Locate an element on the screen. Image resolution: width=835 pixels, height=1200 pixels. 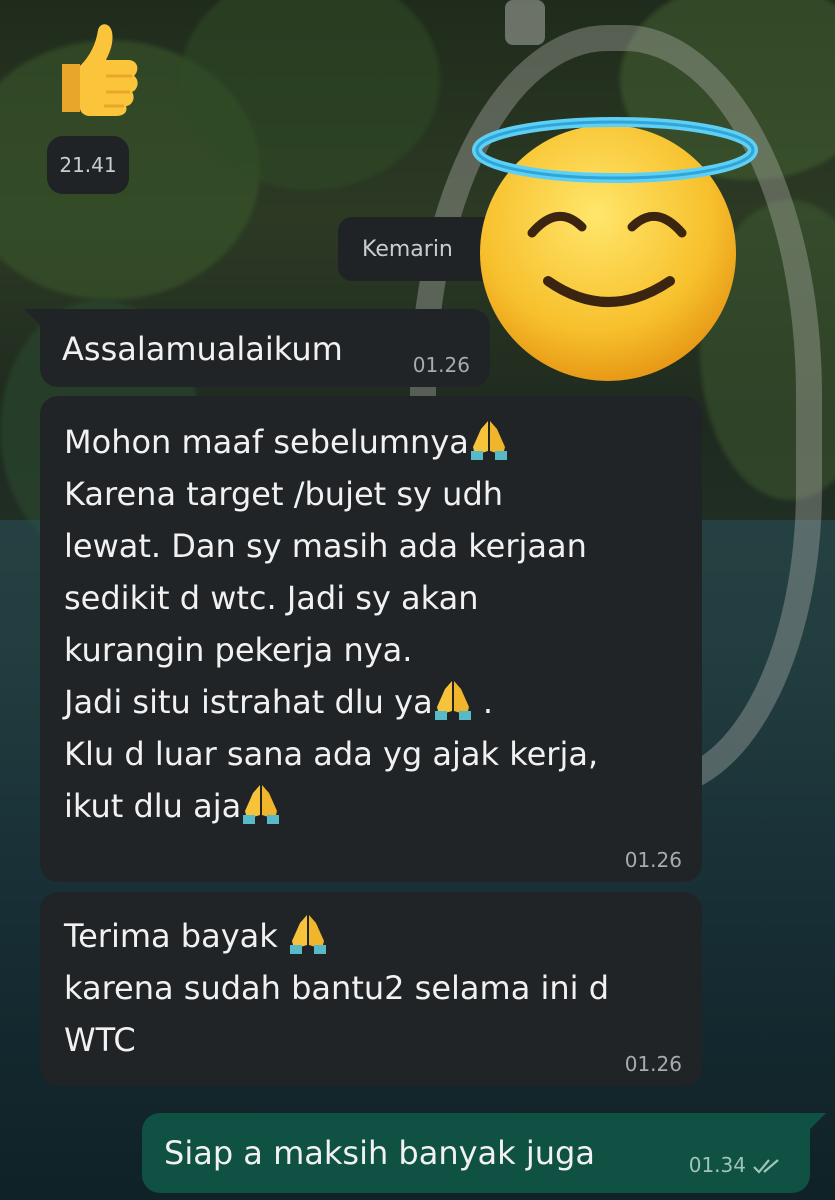
message-text: Klu d luar sana ada yg ajak kerja, is located at coordinates (331, 754).